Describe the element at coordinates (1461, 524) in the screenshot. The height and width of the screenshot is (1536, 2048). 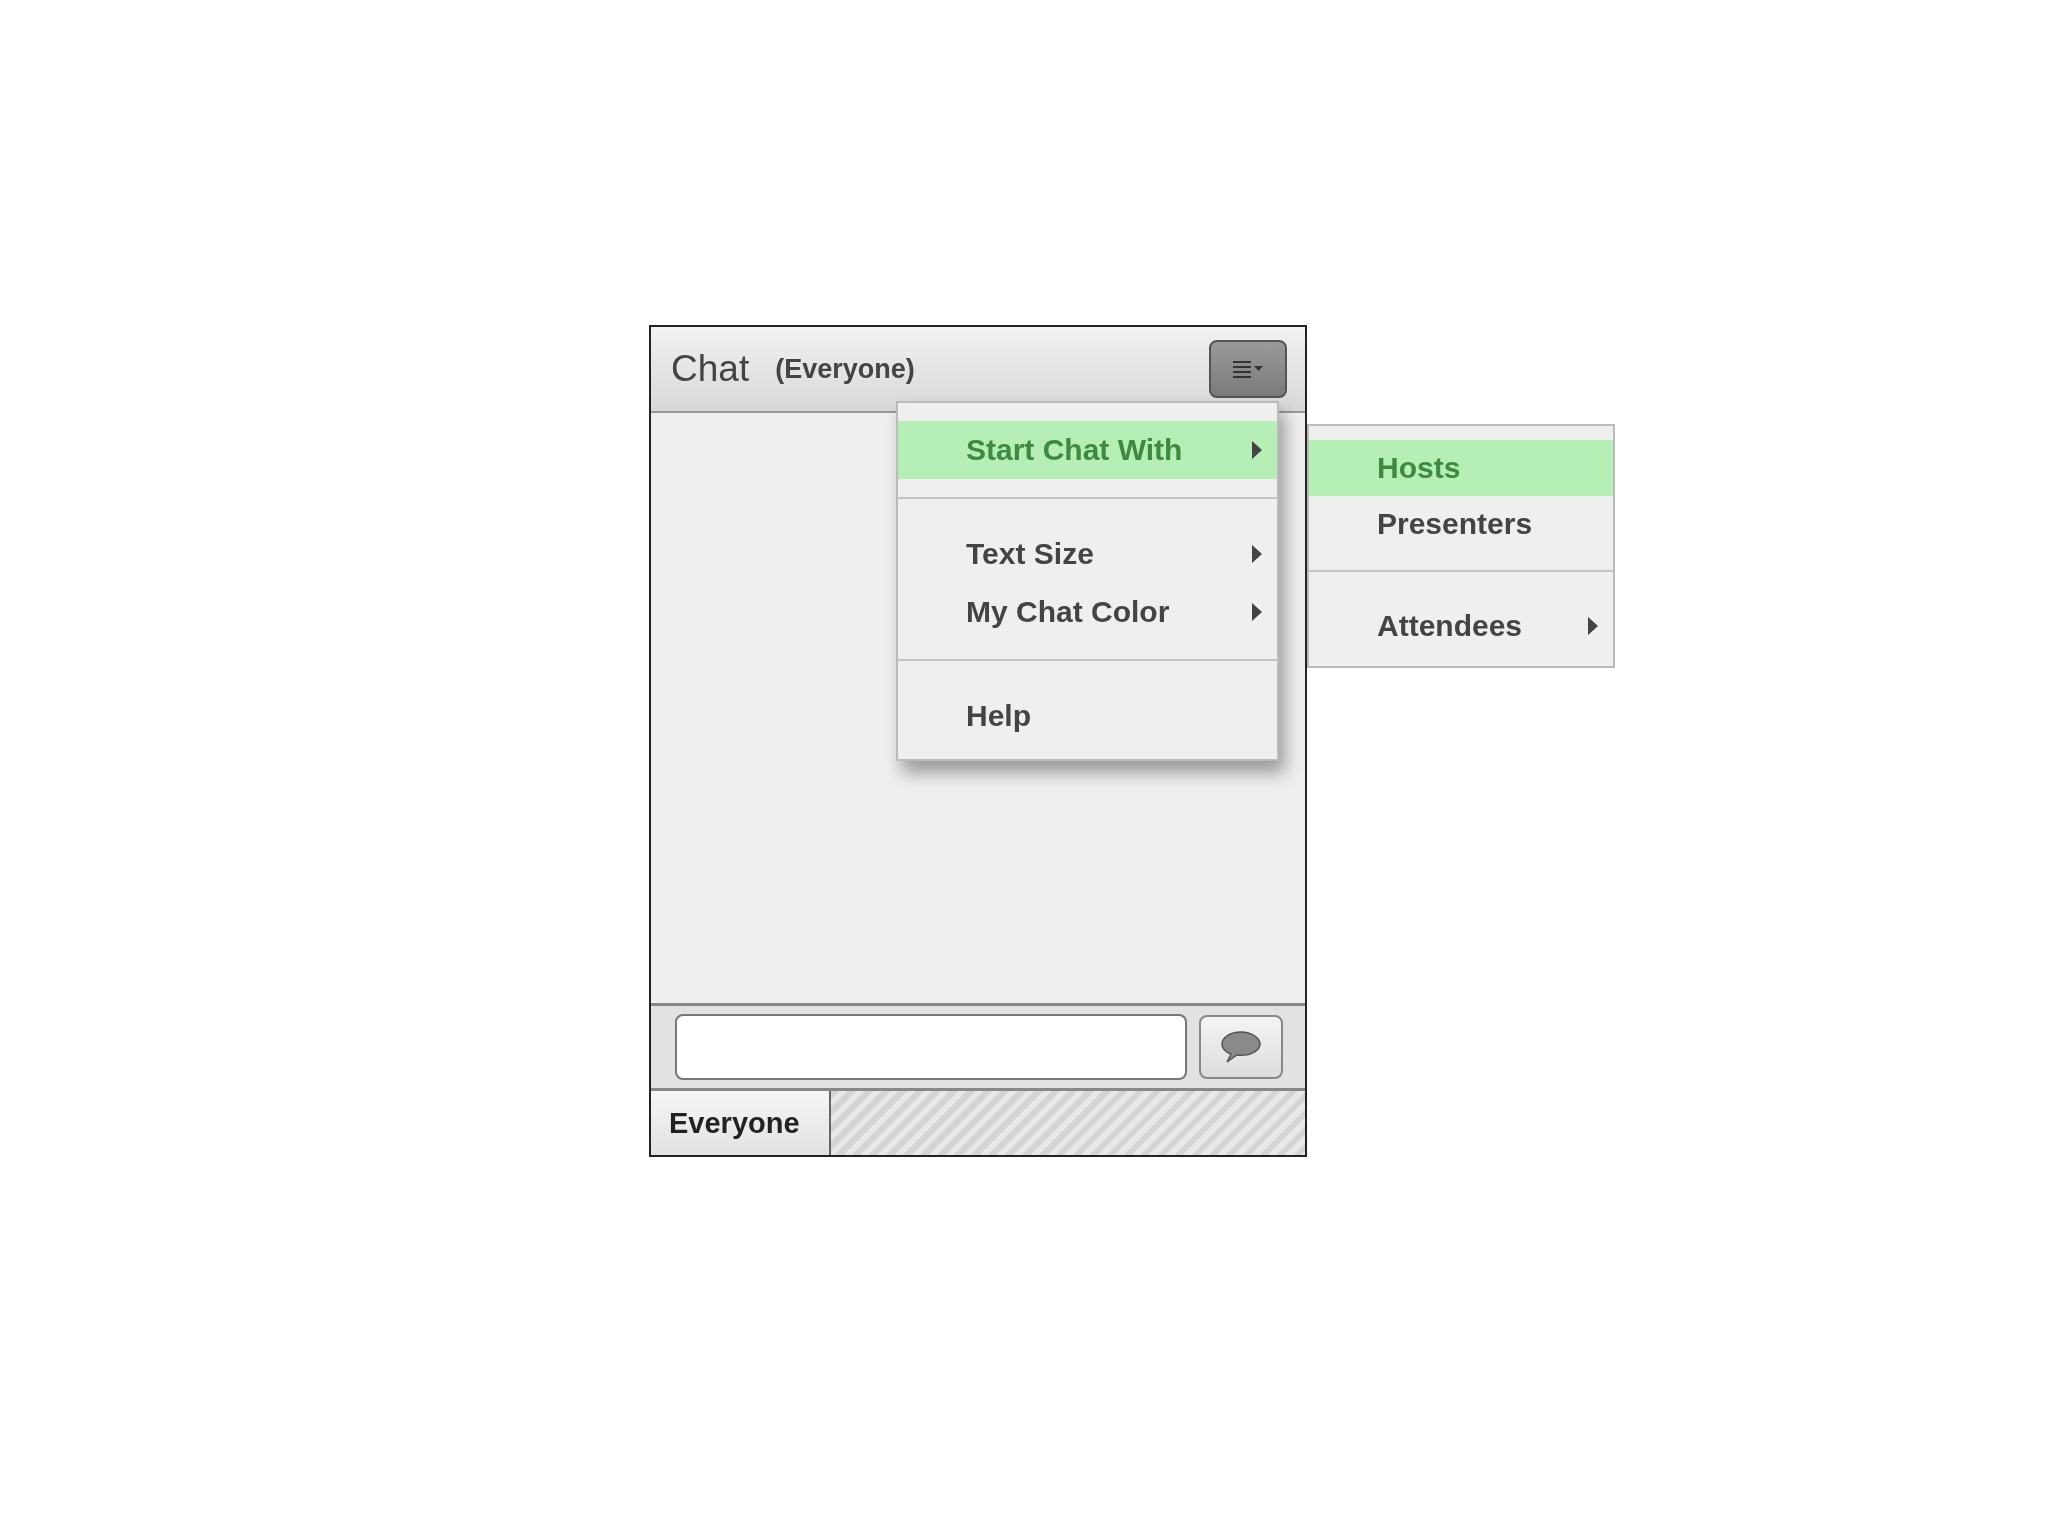
I see `menu-item: Presenters` at that location.